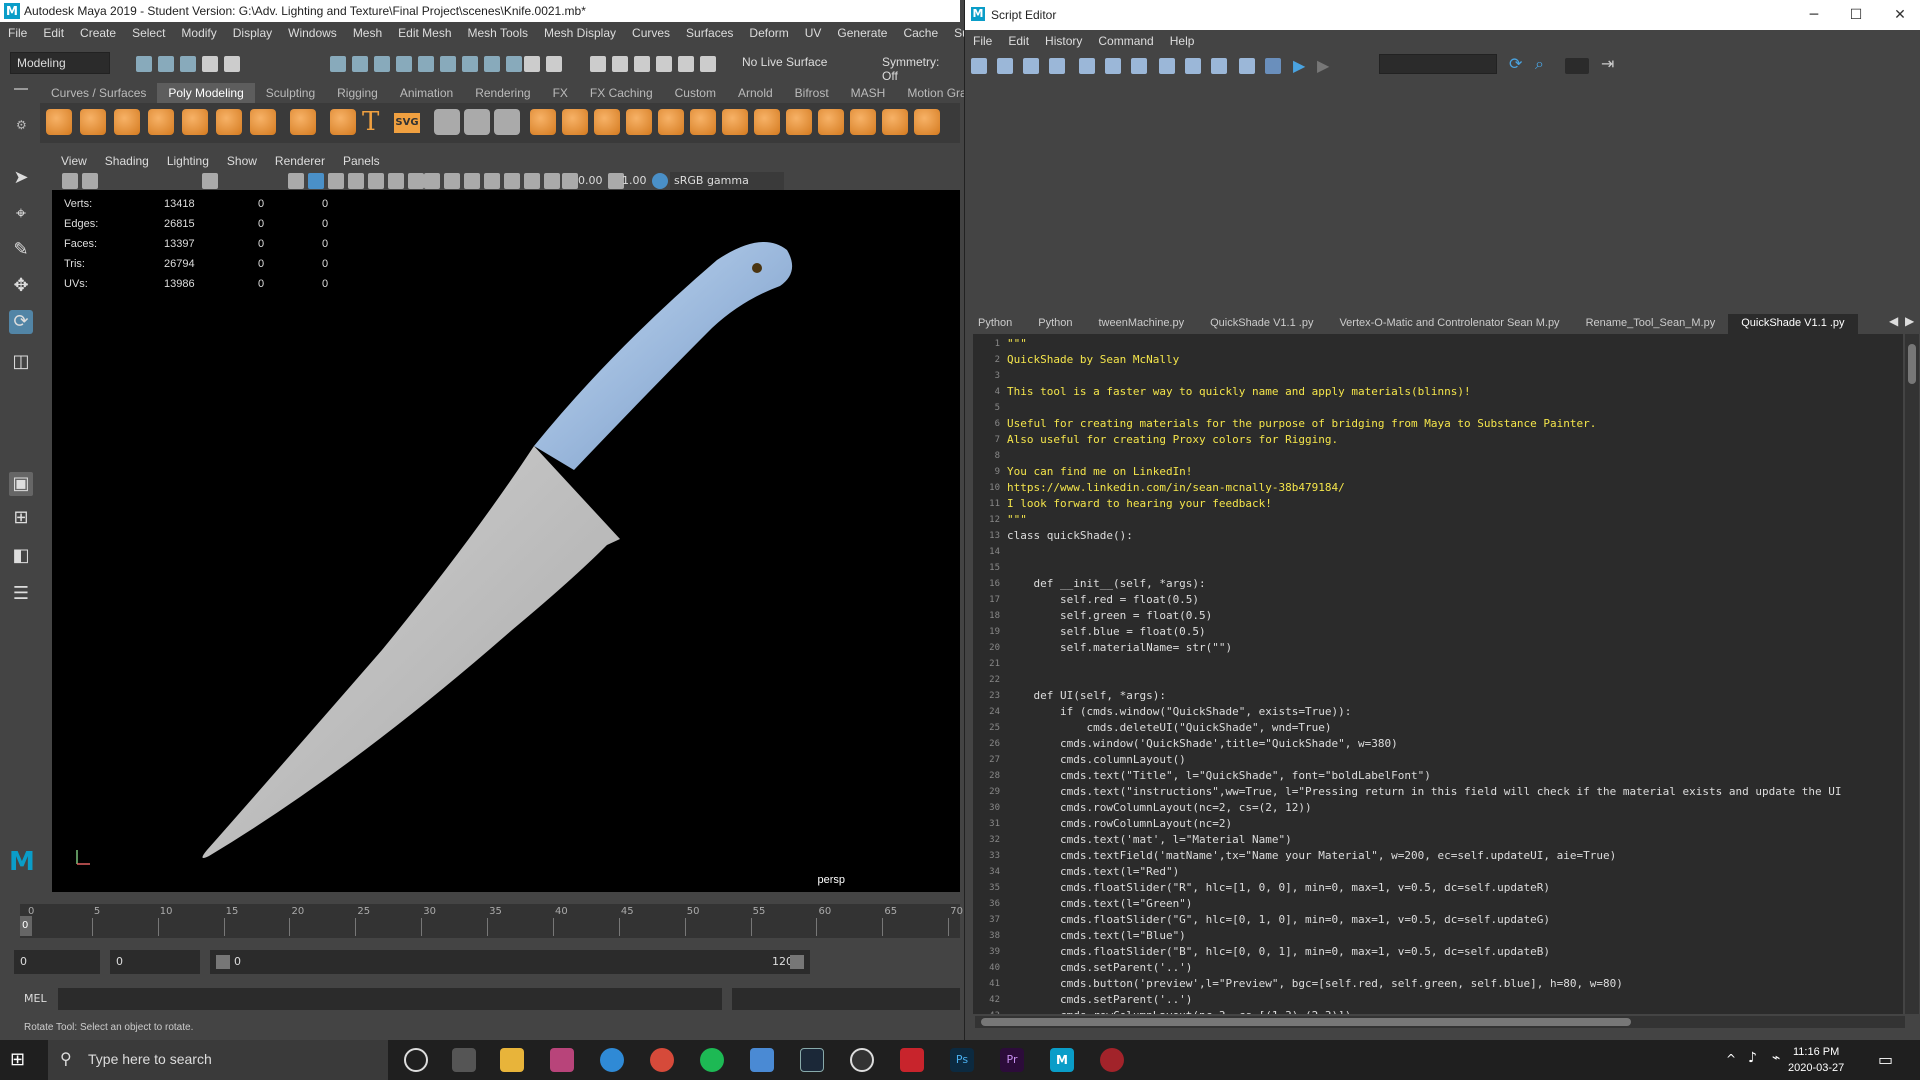 The width and height of the screenshot is (1920, 1080). Describe the element at coordinates (1909, 321) in the screenshot. I see `tab-scroll-right-icon: ▶` at that location.